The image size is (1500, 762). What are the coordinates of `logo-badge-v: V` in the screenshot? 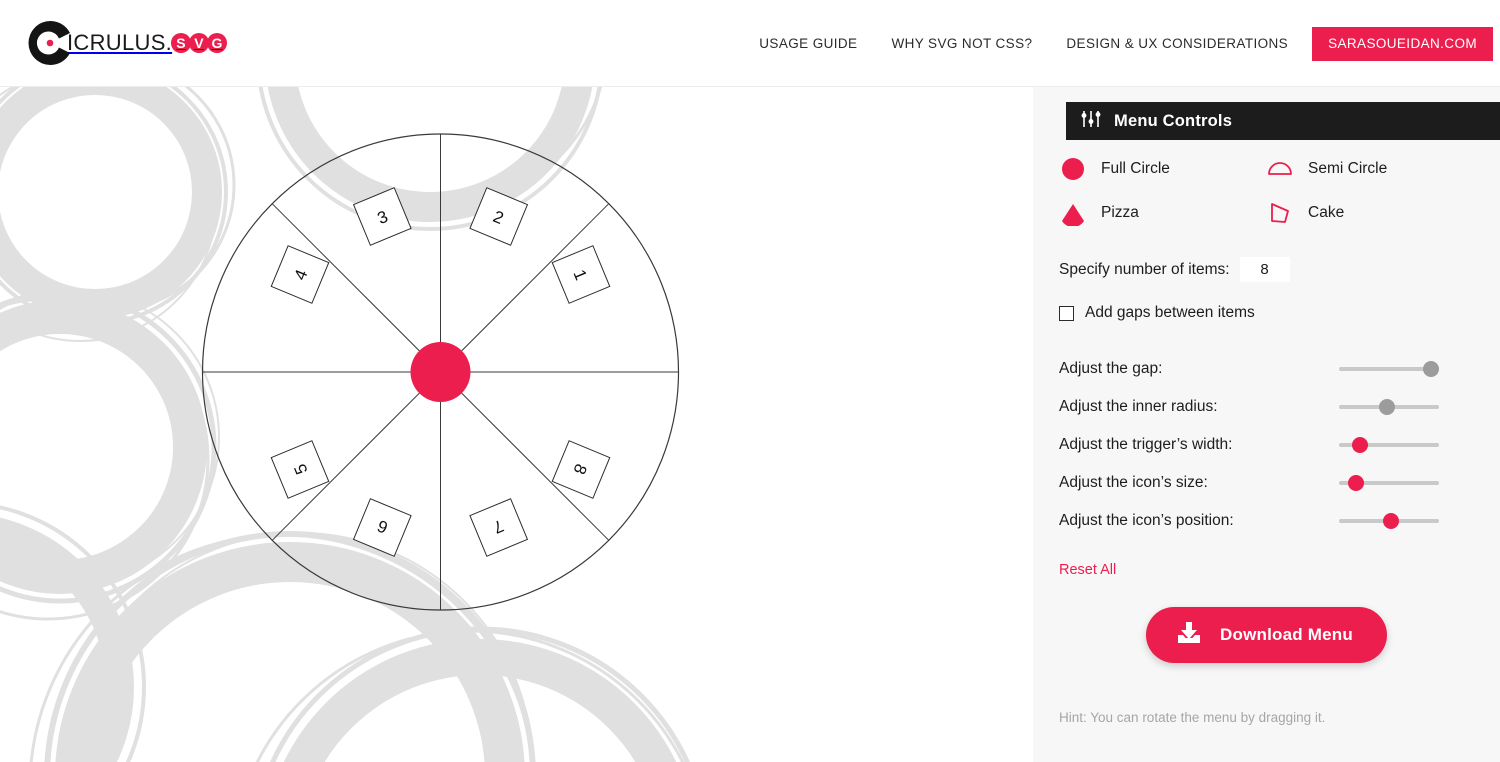 It's located at (199, 43).